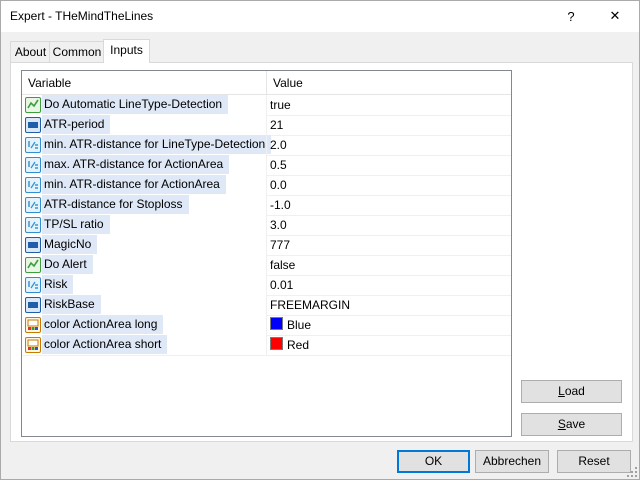 The width and height of the screenshot is (640, 480). I want to click on variable-cell: Do Automatic LineType-Detection, so click(144, 105).